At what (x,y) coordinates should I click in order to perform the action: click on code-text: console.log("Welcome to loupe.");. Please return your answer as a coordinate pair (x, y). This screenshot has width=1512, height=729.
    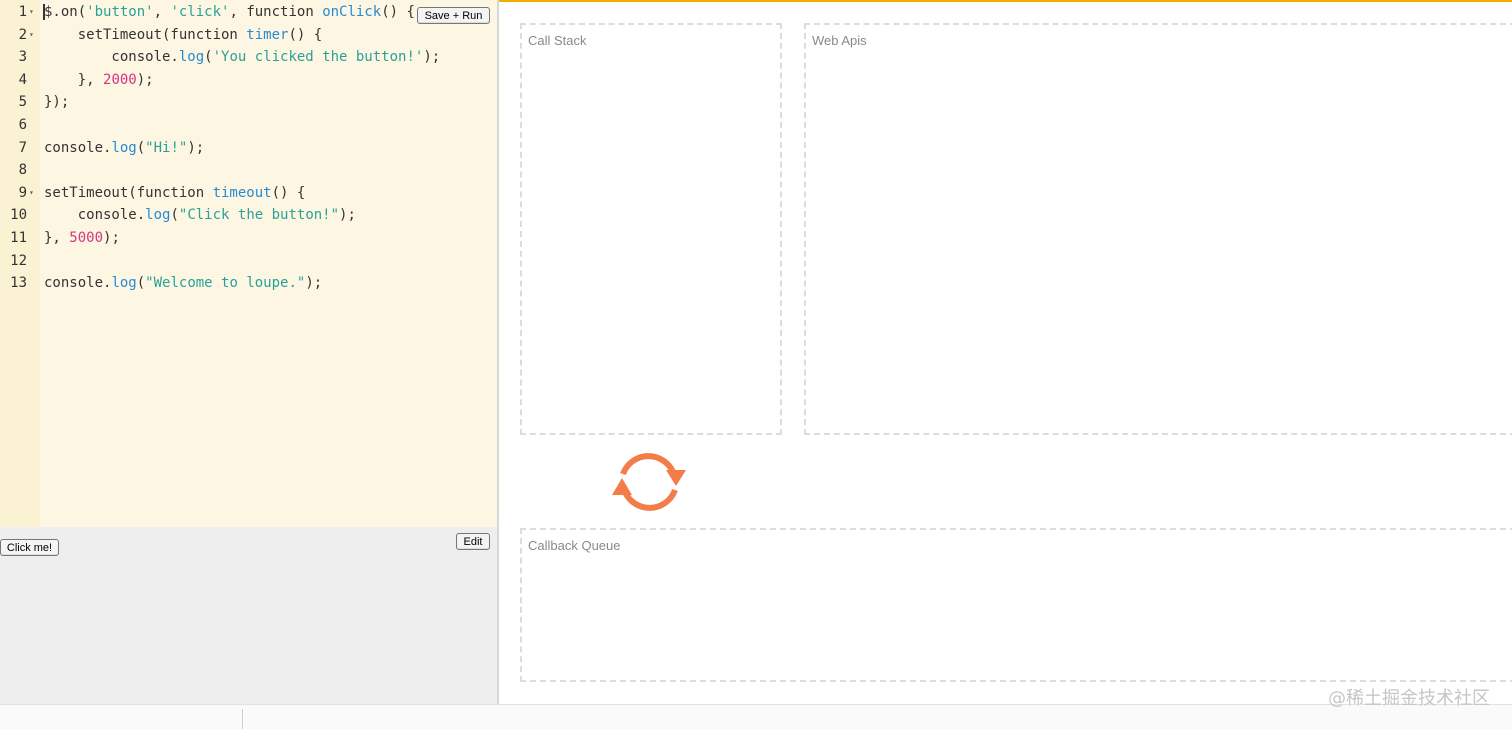
    Looking at the image, I should click on (183, 283).